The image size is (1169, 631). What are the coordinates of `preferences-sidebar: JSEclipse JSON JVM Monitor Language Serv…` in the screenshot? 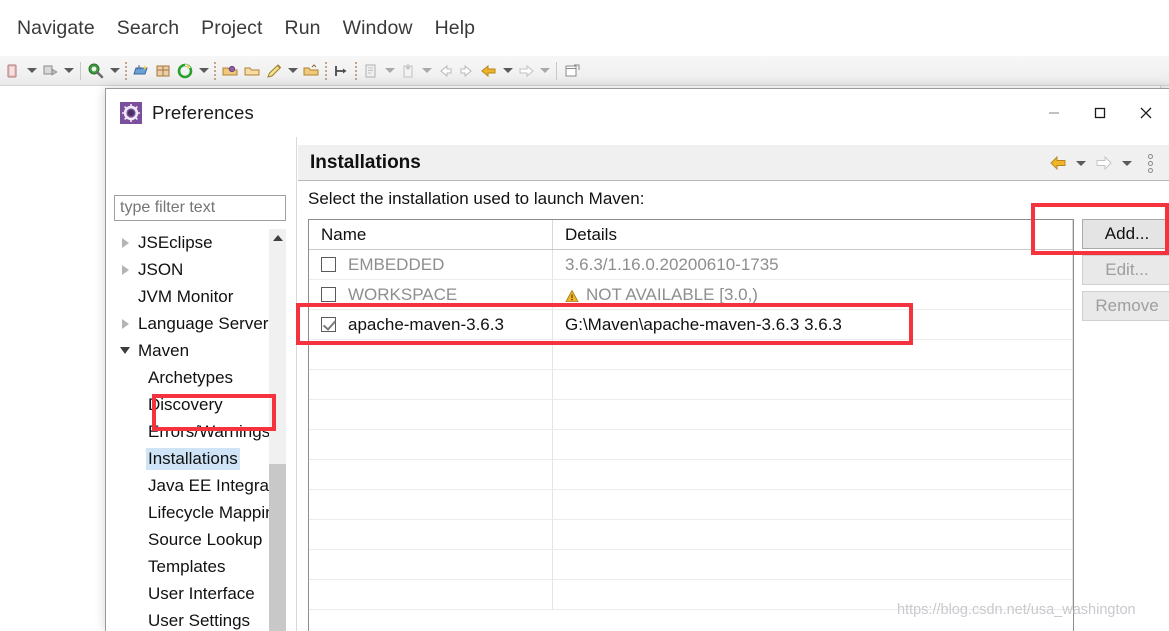 It's located at (200, 384).